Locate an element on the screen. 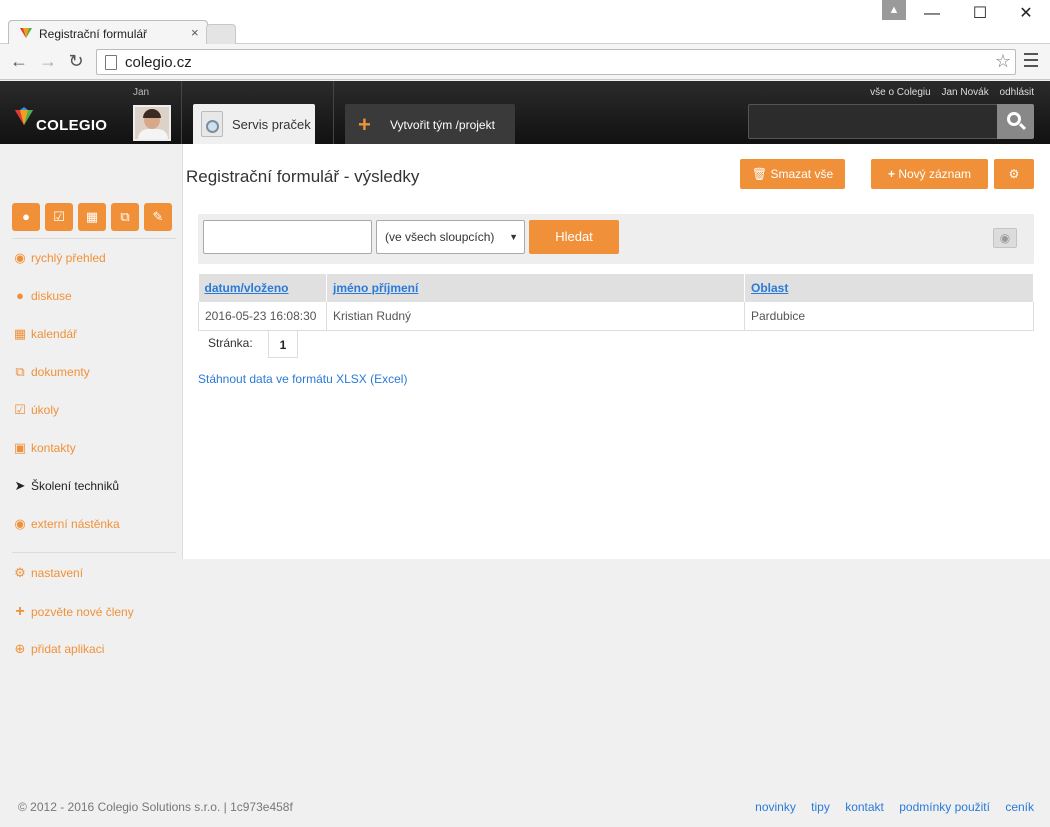 The image size is (1050, 827). column-header-date: datum/vloženo is located at coordinates (262, 288).